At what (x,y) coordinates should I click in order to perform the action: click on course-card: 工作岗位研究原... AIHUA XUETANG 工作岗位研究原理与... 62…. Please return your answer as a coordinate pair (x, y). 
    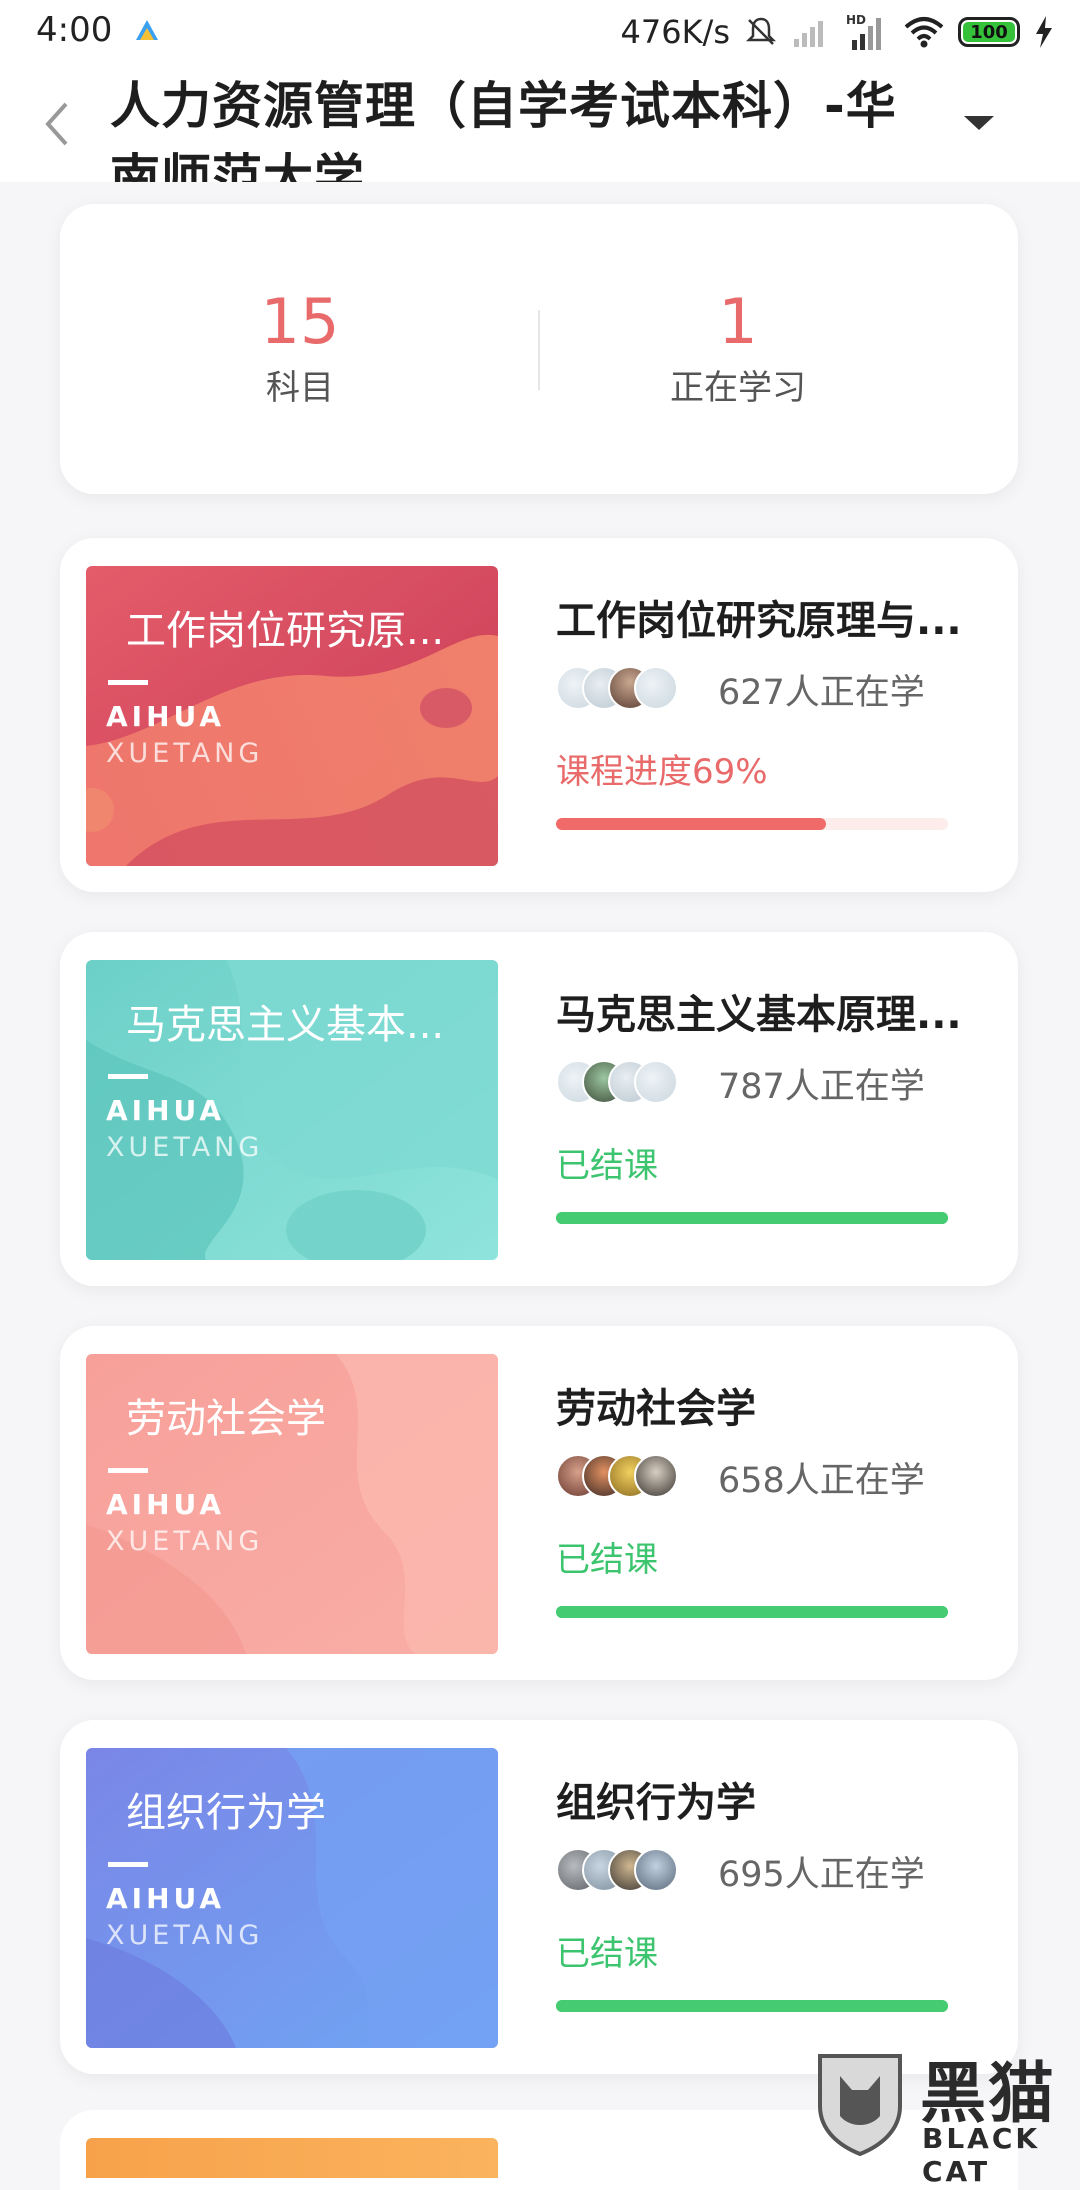
    Looking at the image, I should click on (539, 715).